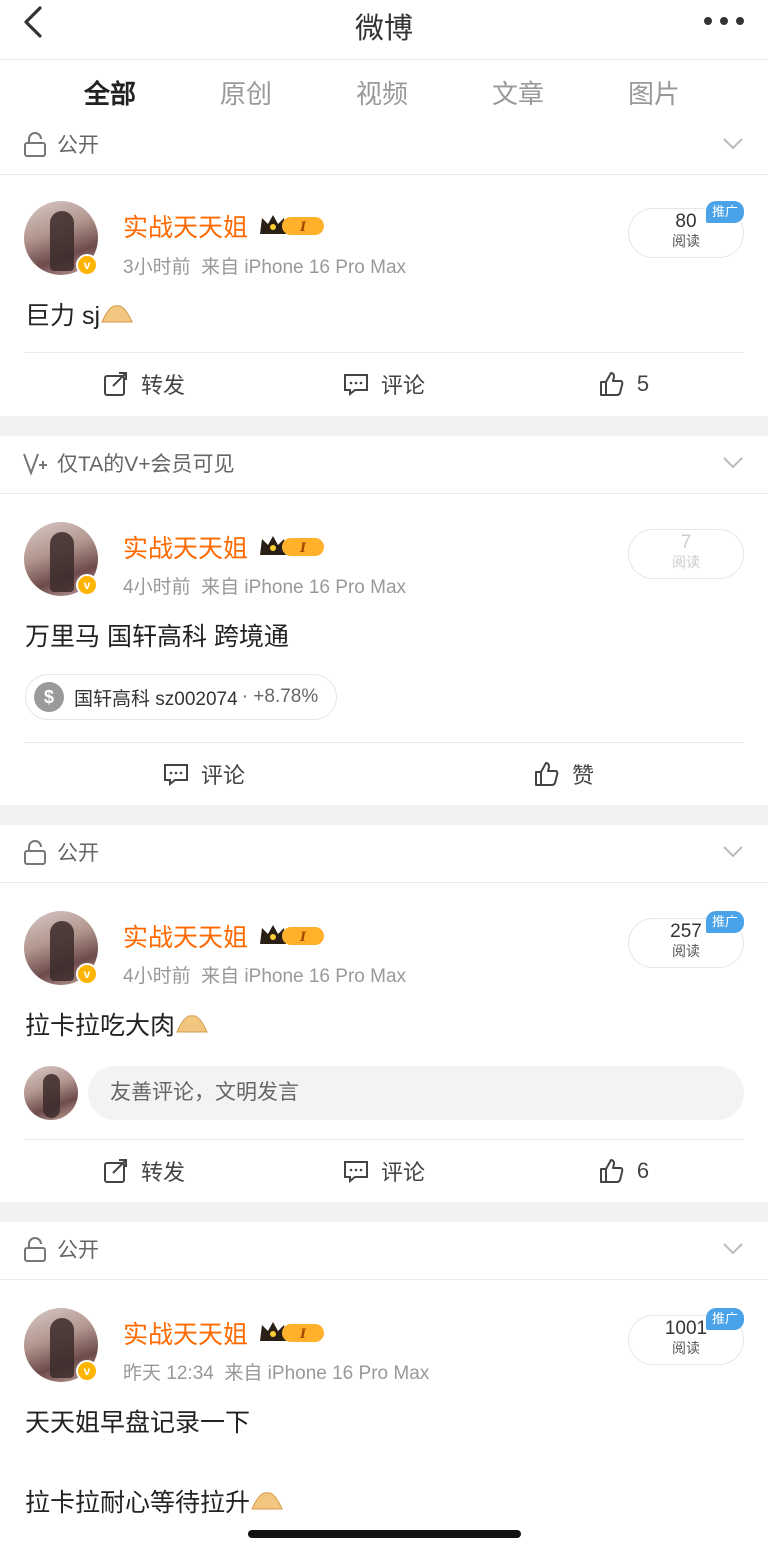  I want to click on post-meta: 3小时前 来自 iPhone 16 Pro Max, so click(264, 265).